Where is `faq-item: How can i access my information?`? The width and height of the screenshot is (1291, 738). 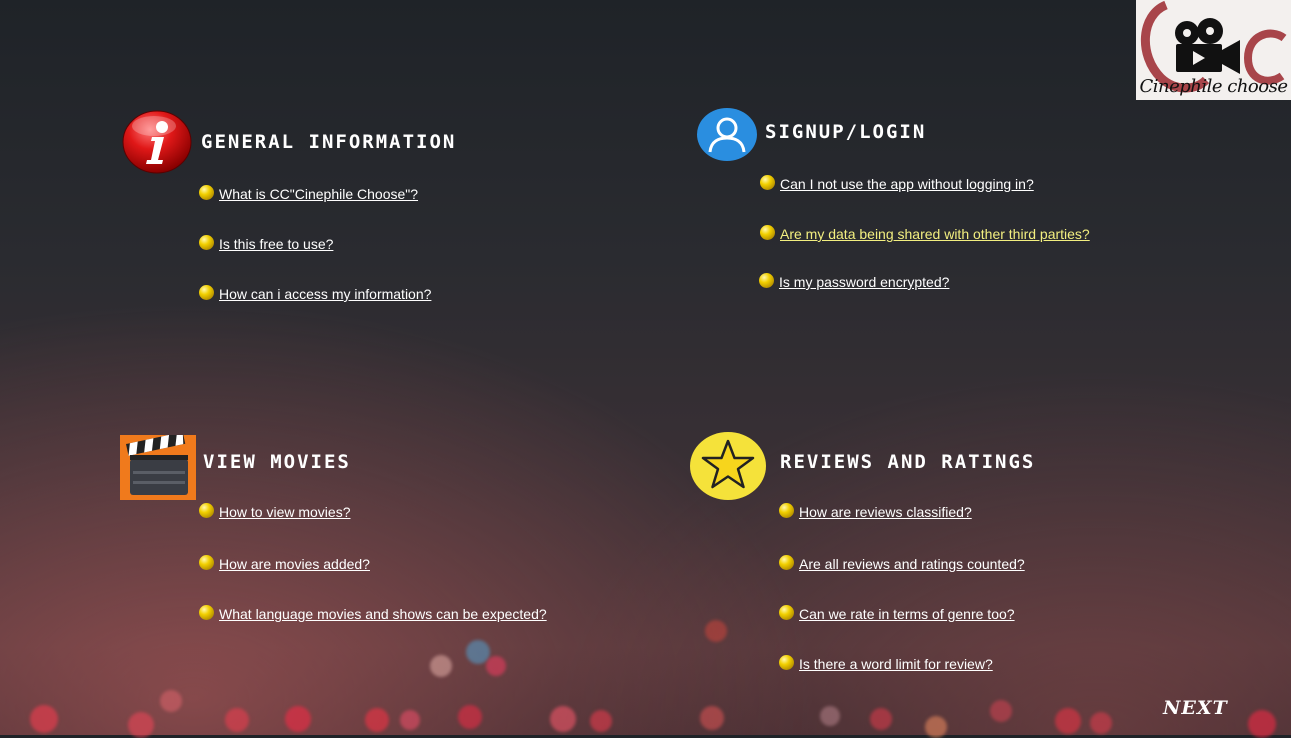 faq-item: How can i access my information? is located at coordinates (315, 293).